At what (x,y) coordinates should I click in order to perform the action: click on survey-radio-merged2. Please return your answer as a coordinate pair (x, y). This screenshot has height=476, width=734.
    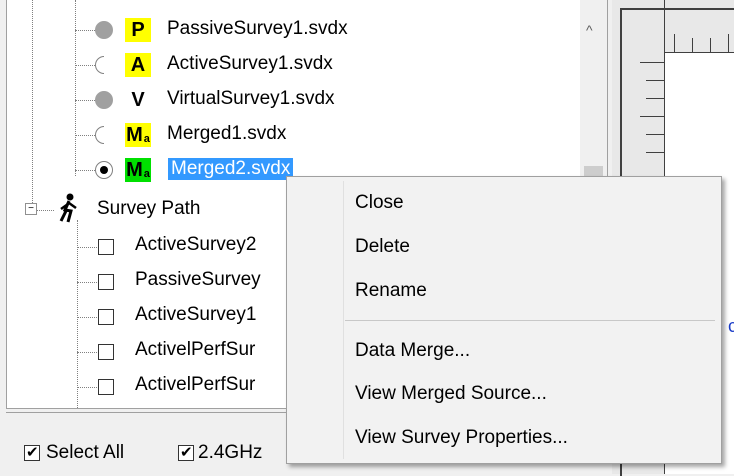
    Looking at the image, I should click on (104, 170).